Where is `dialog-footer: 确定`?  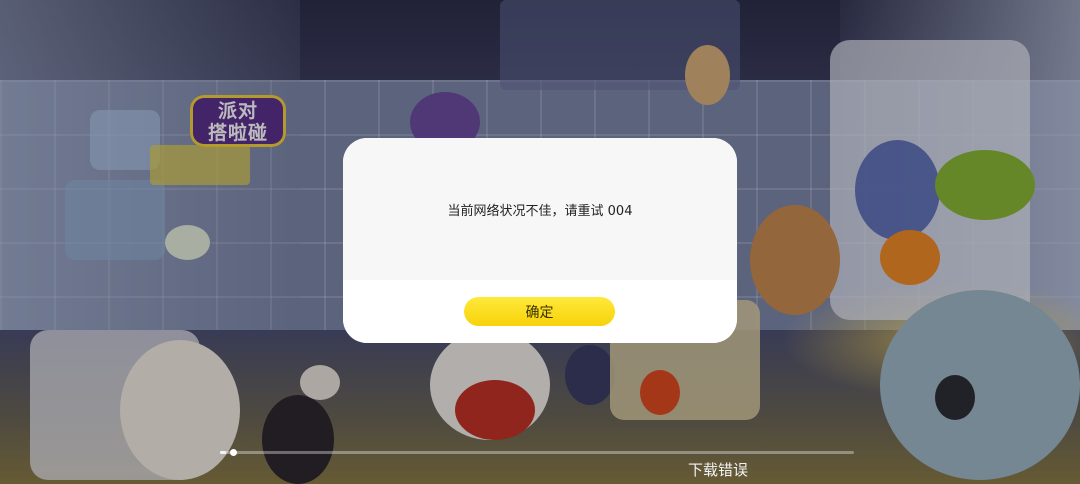 dialog-footer: 确定 is located at coordinates (540, 311).